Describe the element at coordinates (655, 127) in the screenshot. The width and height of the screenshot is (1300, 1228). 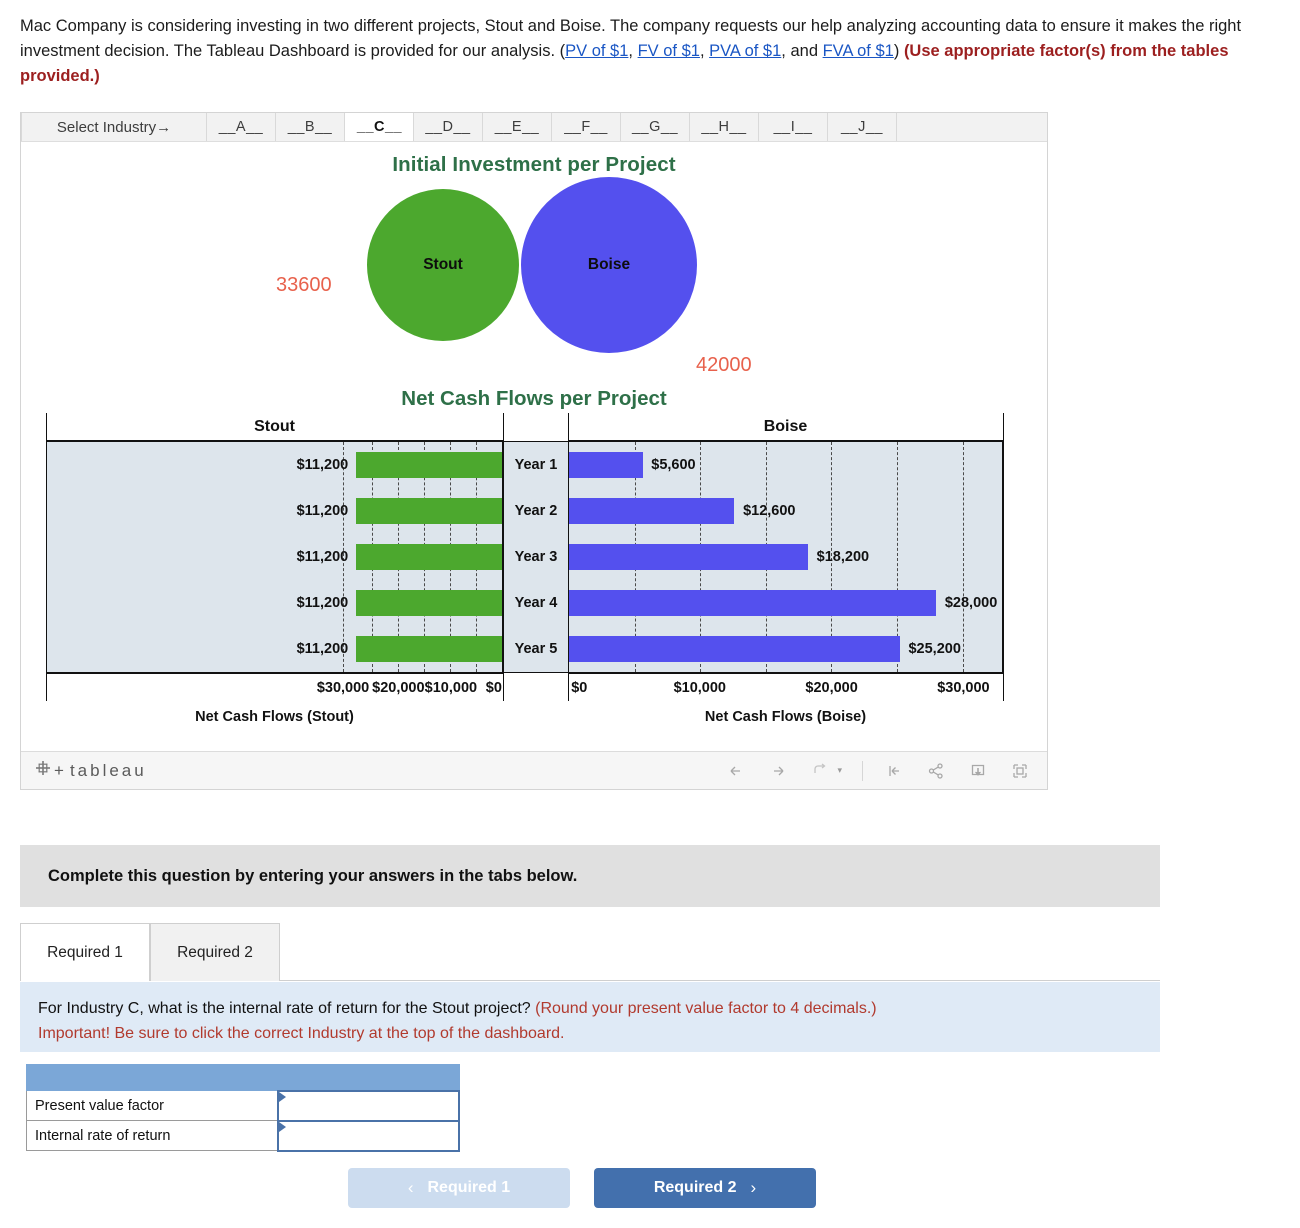
I see `industry-tab-g: __G__` at that location.